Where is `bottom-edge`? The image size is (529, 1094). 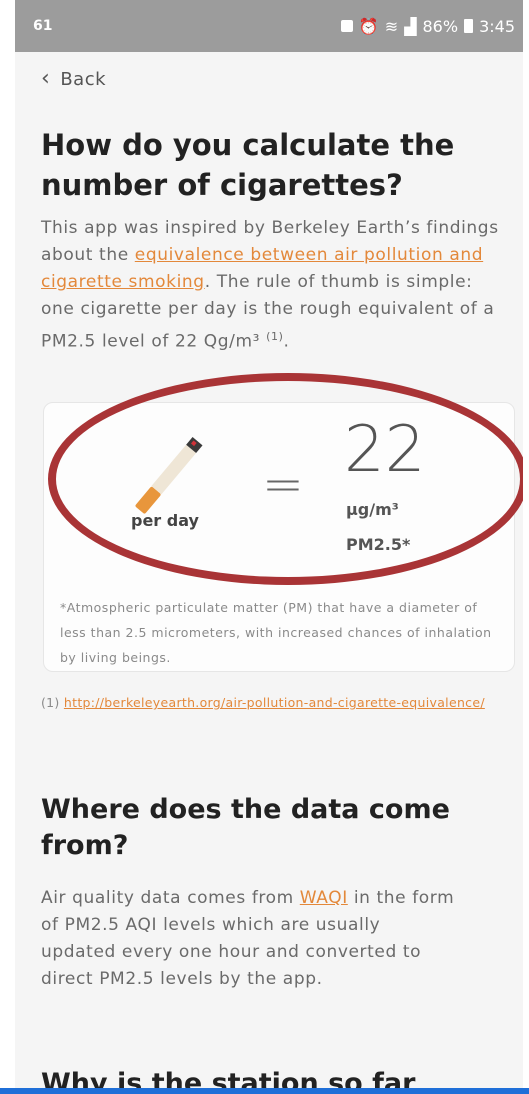 bottom-edge is located at coordinates (264, 1091).